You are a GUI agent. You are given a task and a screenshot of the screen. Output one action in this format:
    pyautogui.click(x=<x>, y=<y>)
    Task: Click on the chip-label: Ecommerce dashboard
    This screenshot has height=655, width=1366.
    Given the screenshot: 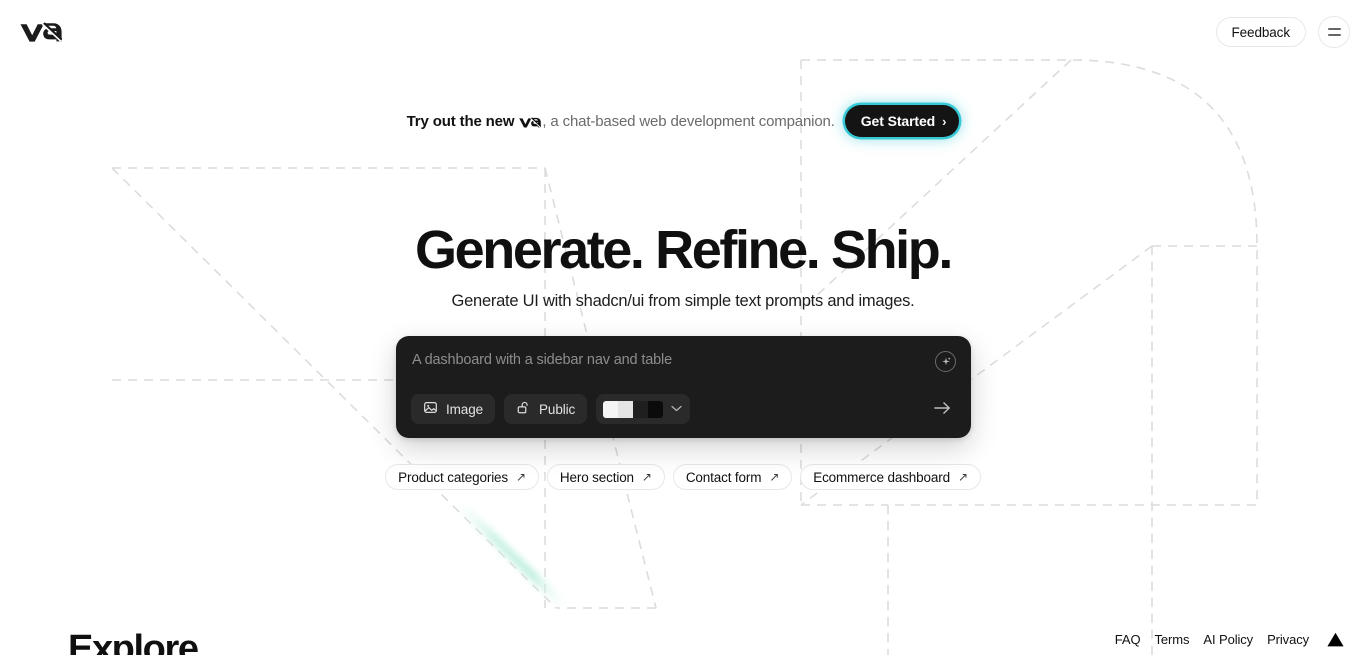 What is the action you would take?
    pyautogui.click(x=881, y=477)
    